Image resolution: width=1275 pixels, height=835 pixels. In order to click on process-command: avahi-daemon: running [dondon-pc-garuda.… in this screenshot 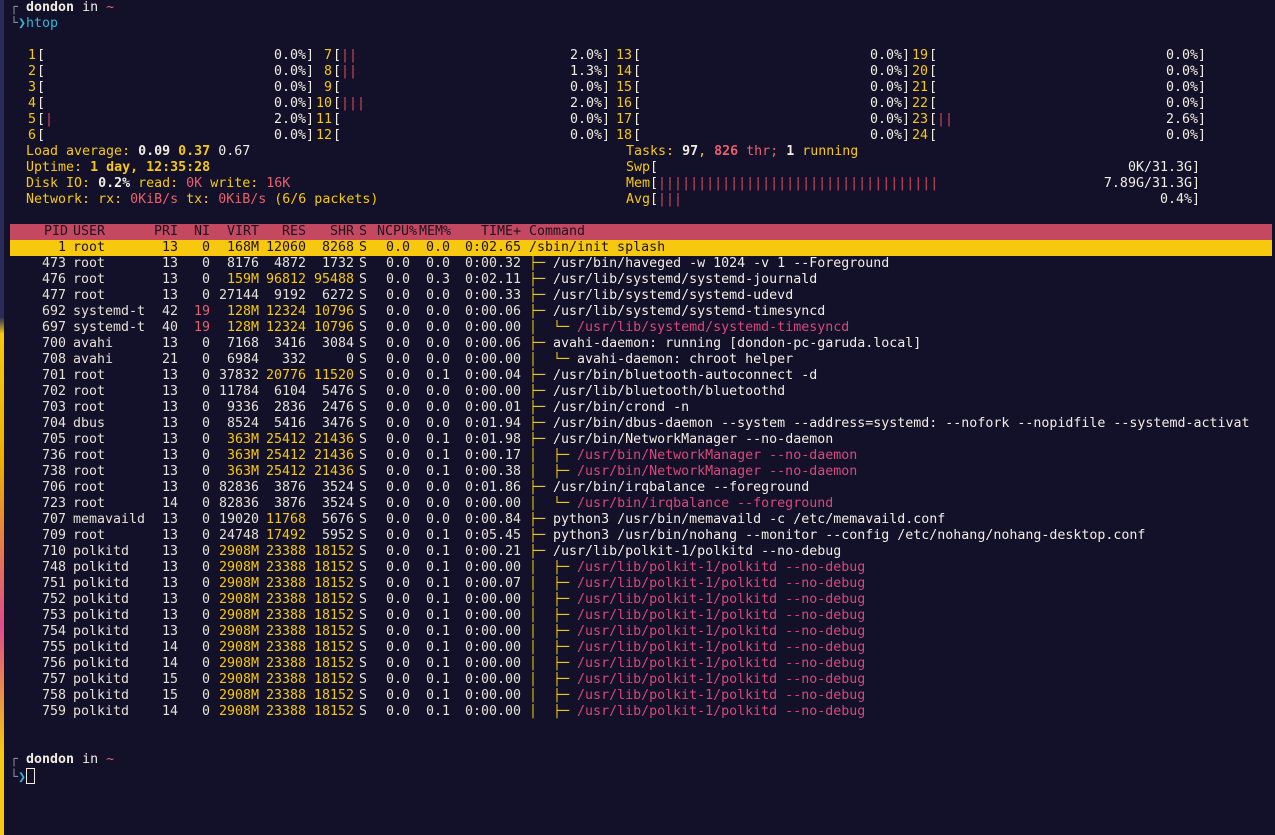, I will do `click(737, 343)`.